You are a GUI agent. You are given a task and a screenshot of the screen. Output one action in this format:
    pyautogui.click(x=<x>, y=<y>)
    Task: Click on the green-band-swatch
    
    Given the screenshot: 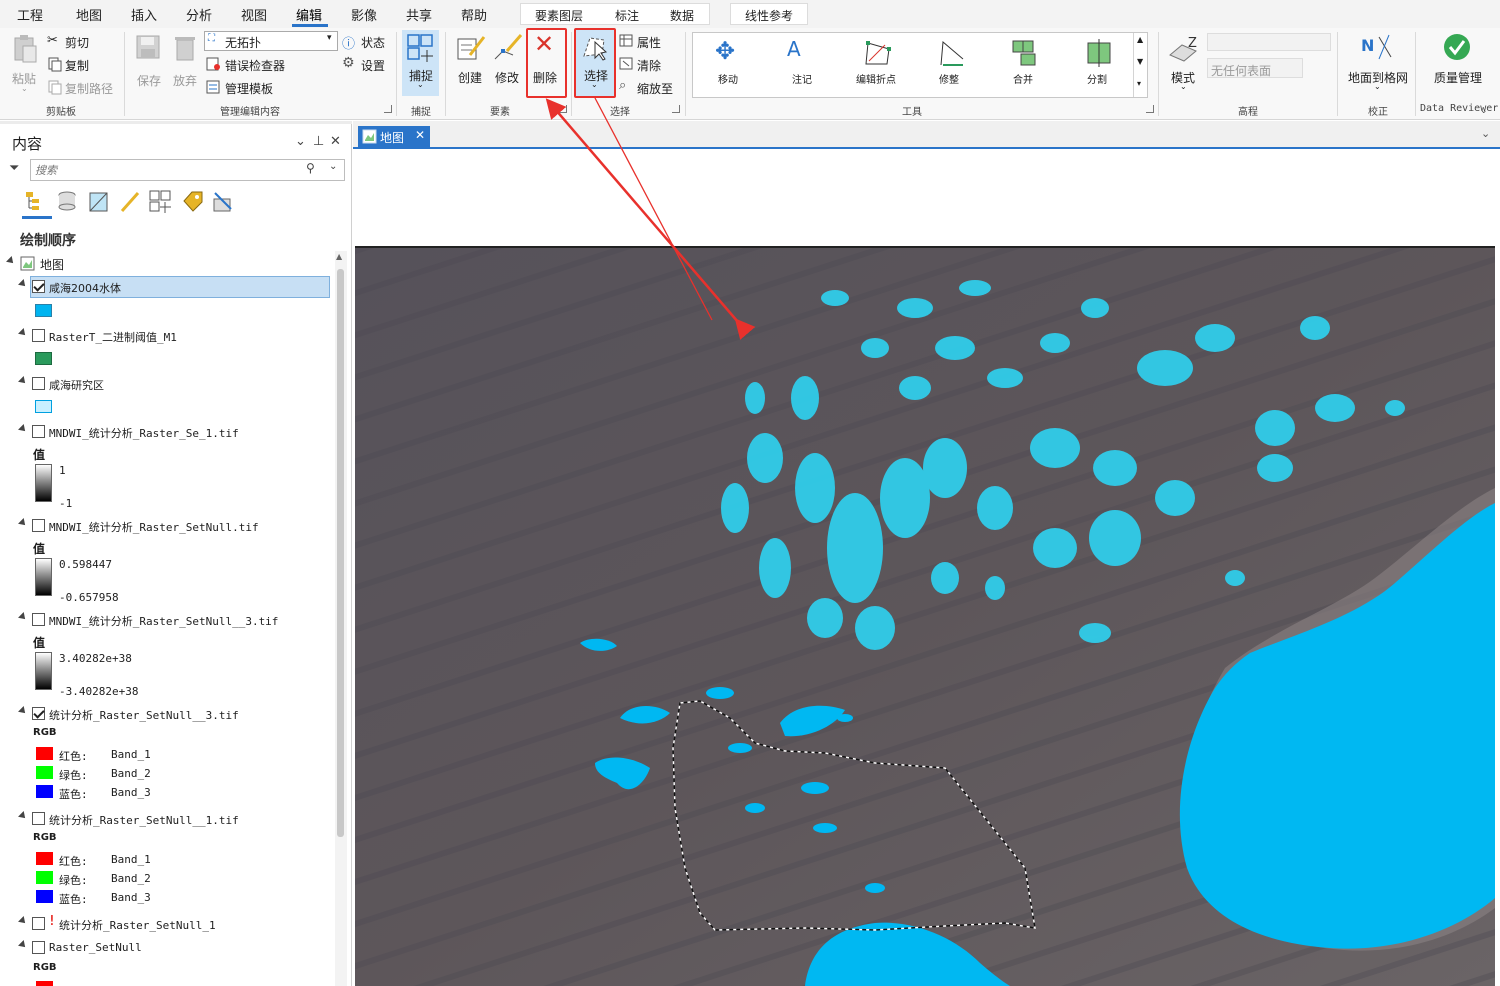 What is the action you would take?
    pyautogui.click(x=44, y=877)
    